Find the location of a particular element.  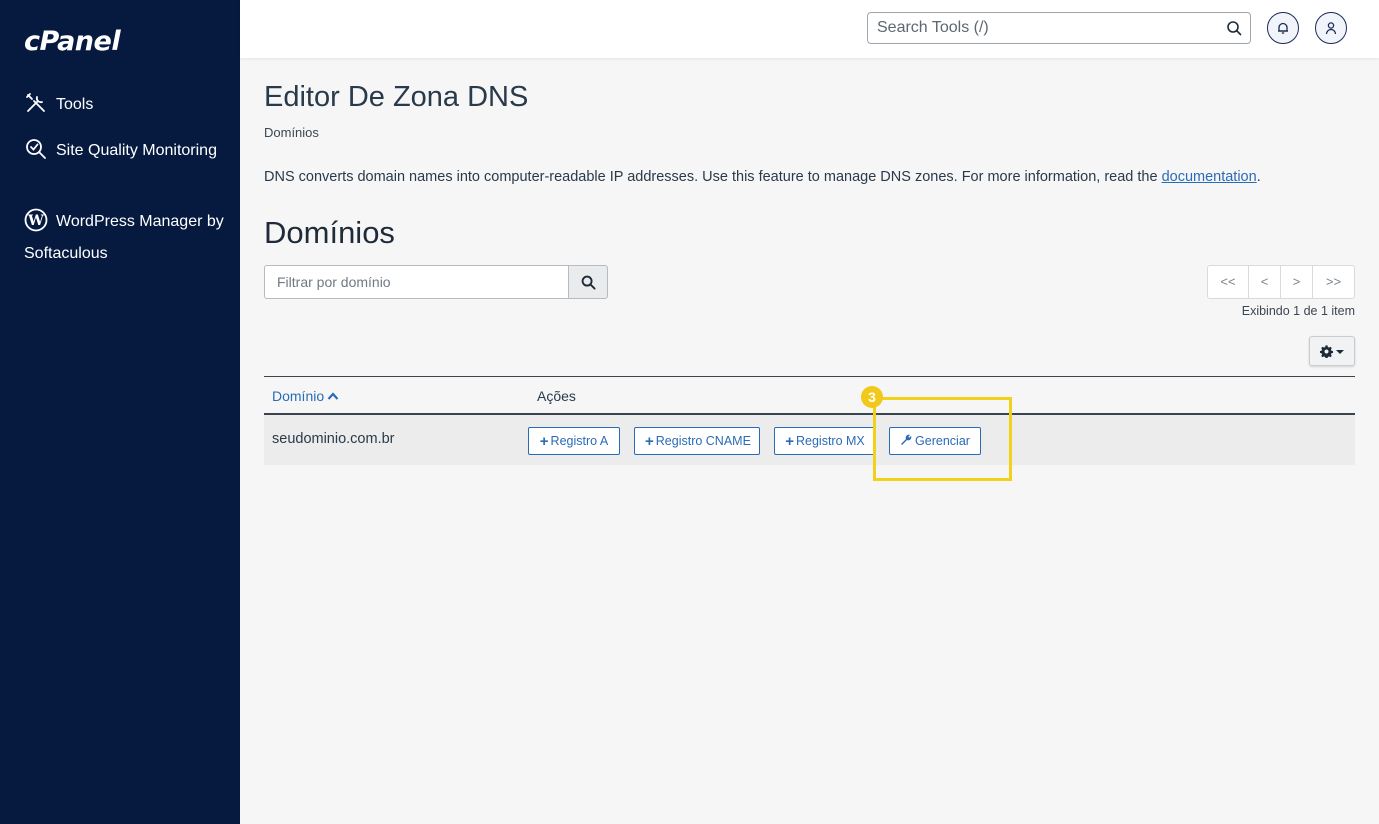

tools-icon is located at coordinates (35, 102).